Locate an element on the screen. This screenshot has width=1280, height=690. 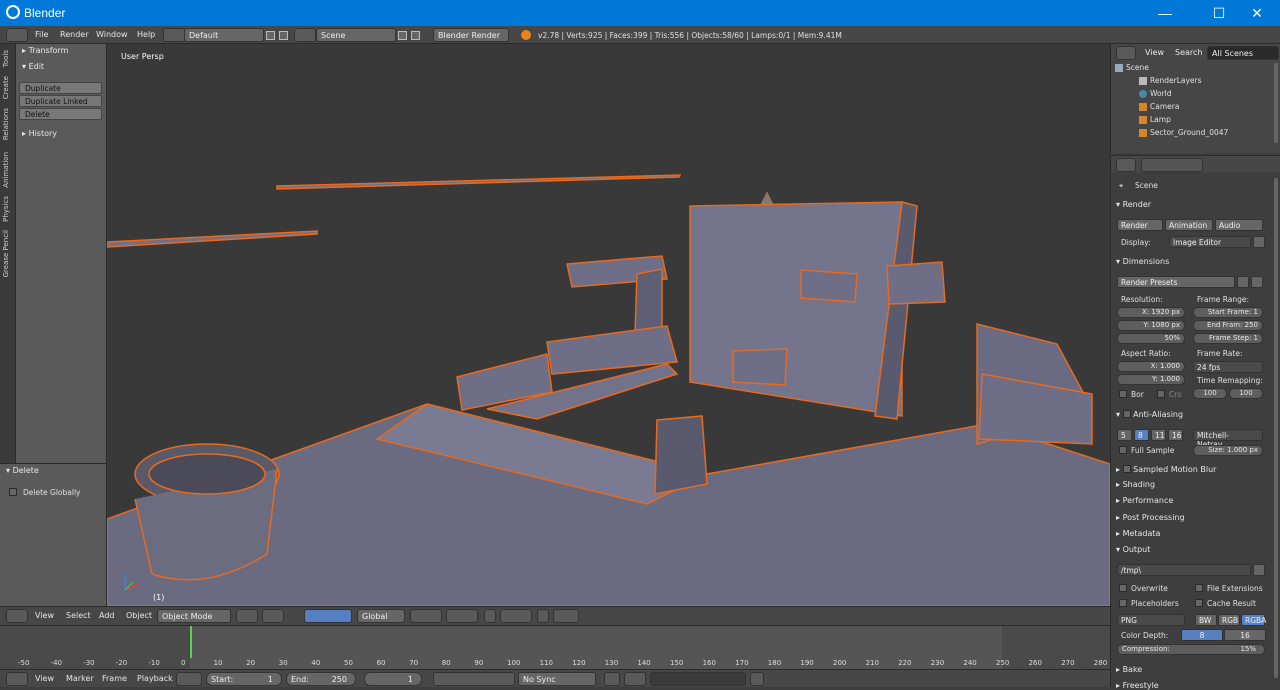
overwrite-checkbox is located at coordinates (1123, 588).